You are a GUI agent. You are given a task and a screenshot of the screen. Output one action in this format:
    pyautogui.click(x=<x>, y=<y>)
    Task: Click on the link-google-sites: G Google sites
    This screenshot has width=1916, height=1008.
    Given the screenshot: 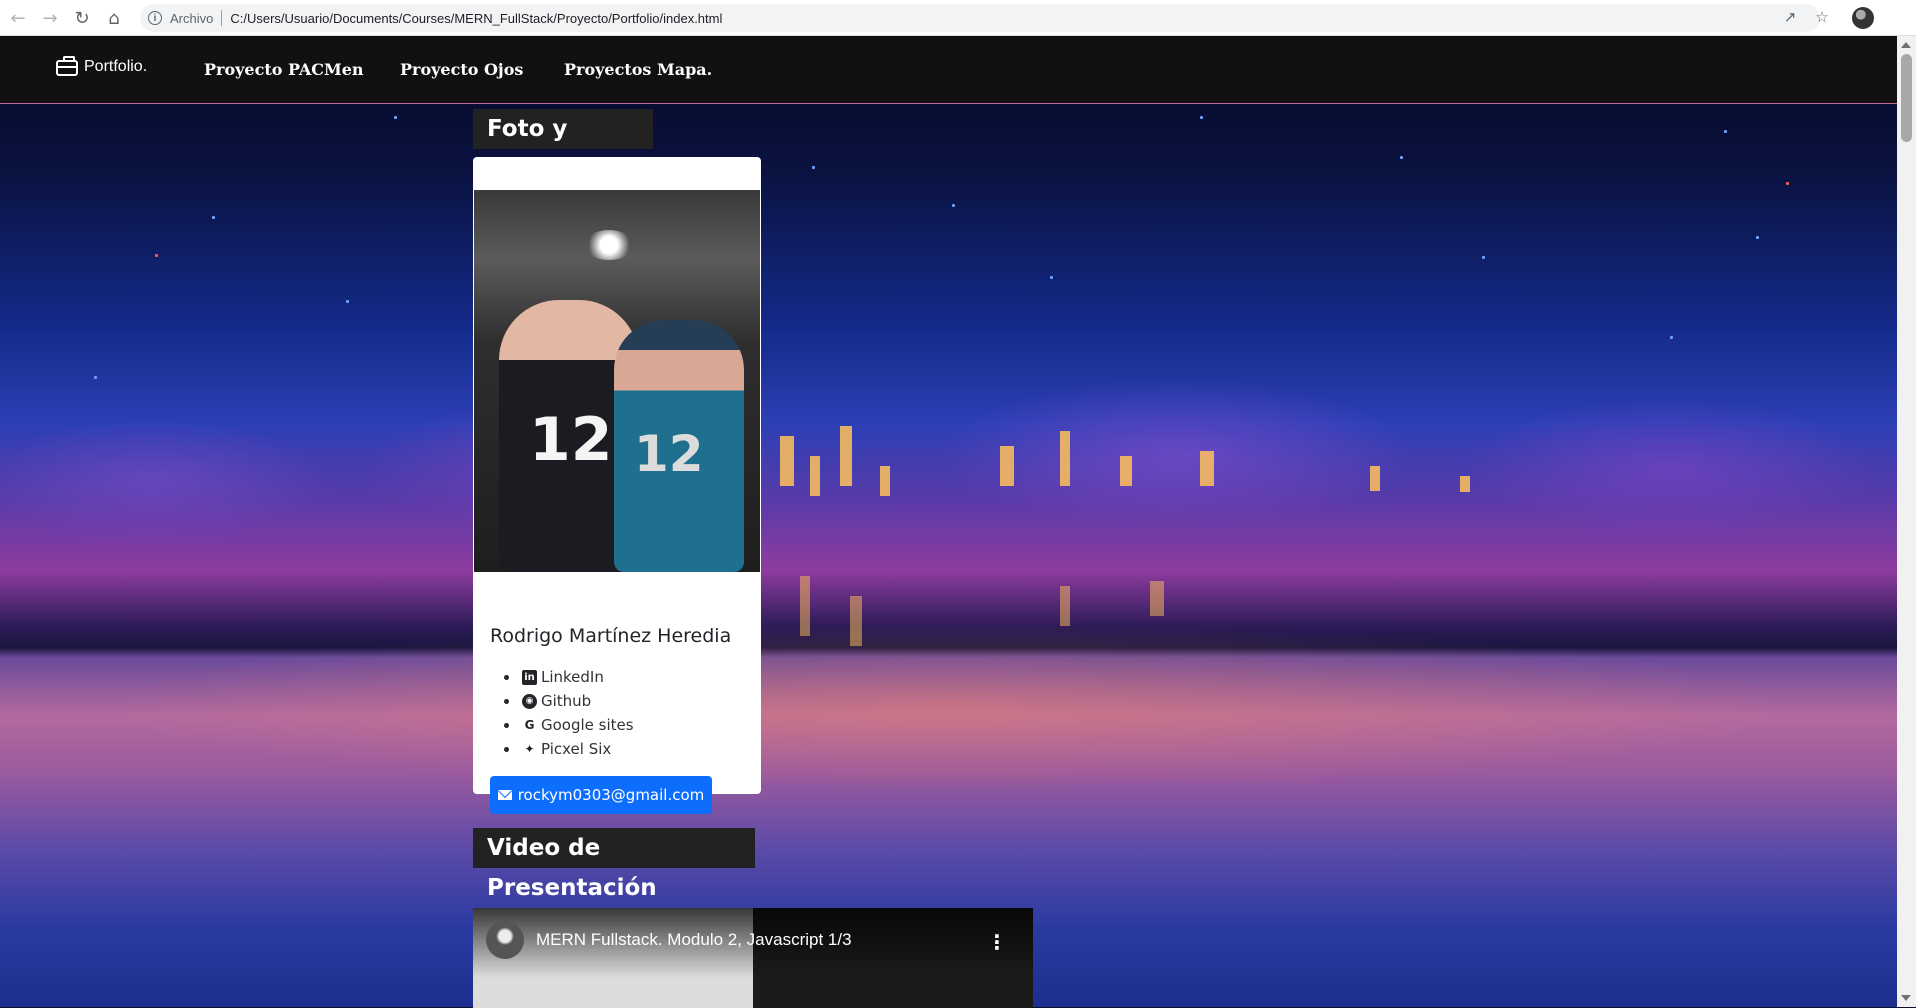 What is the action you would take?
    pyautogui.click(x=562, y=725)
    